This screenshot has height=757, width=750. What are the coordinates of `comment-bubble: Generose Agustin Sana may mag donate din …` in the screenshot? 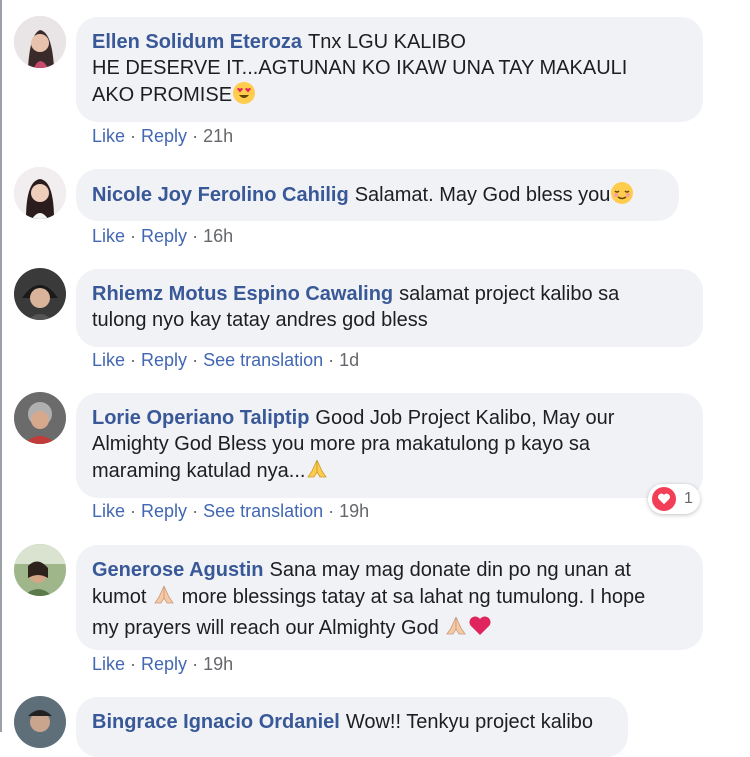 It's located at (389, 597).